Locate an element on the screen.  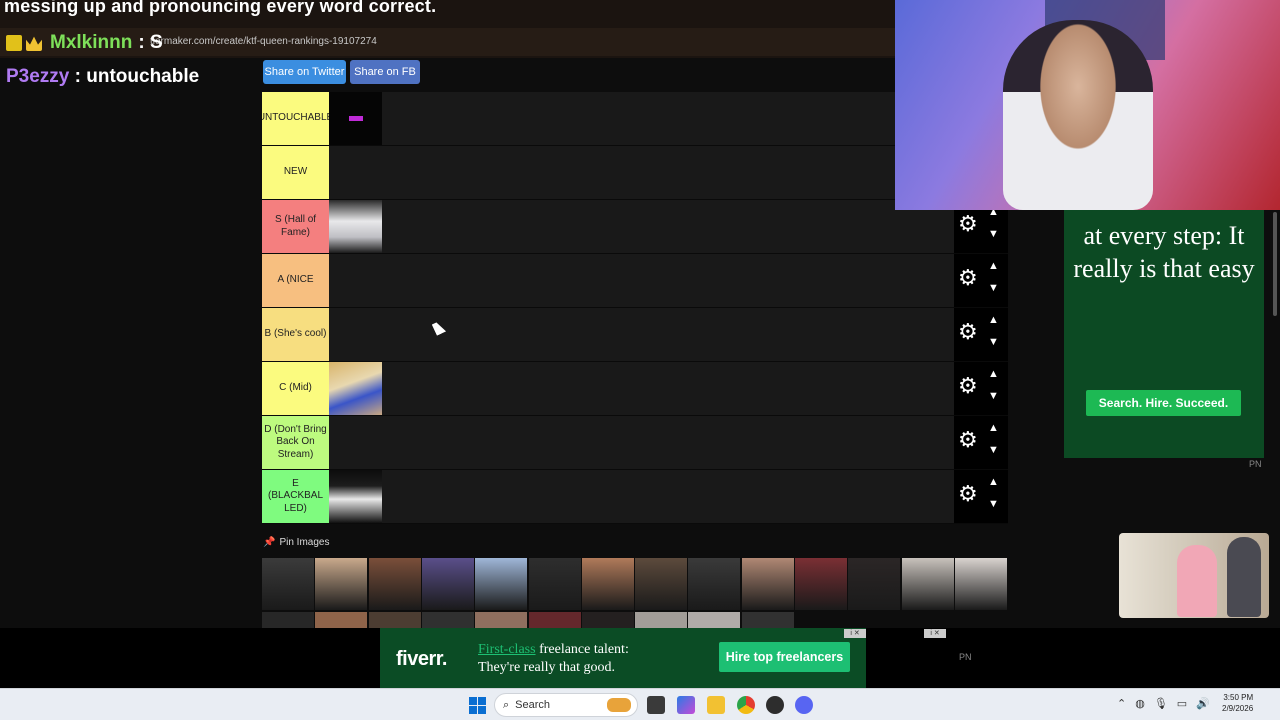
video-ad-player is located at coordinates (1194, 575).